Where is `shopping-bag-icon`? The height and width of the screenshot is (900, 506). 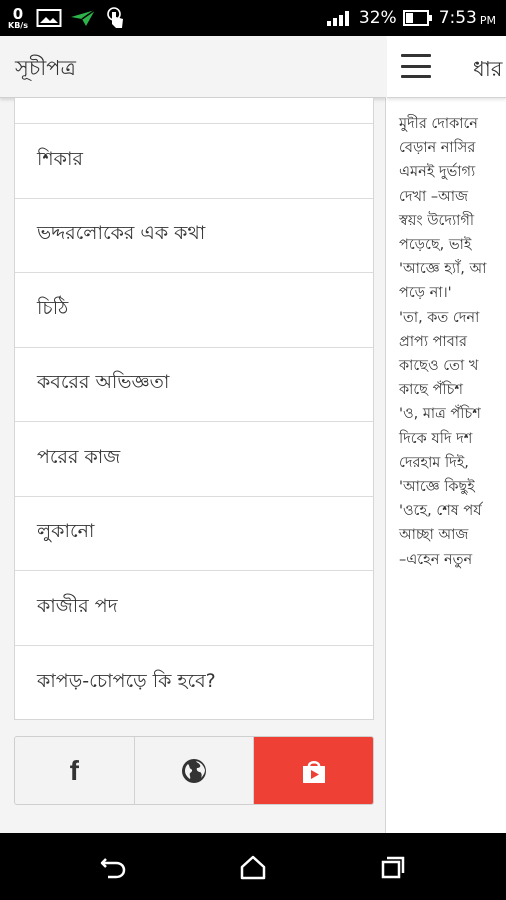 shopping-bag-icon is located at coordinates (313, 771).